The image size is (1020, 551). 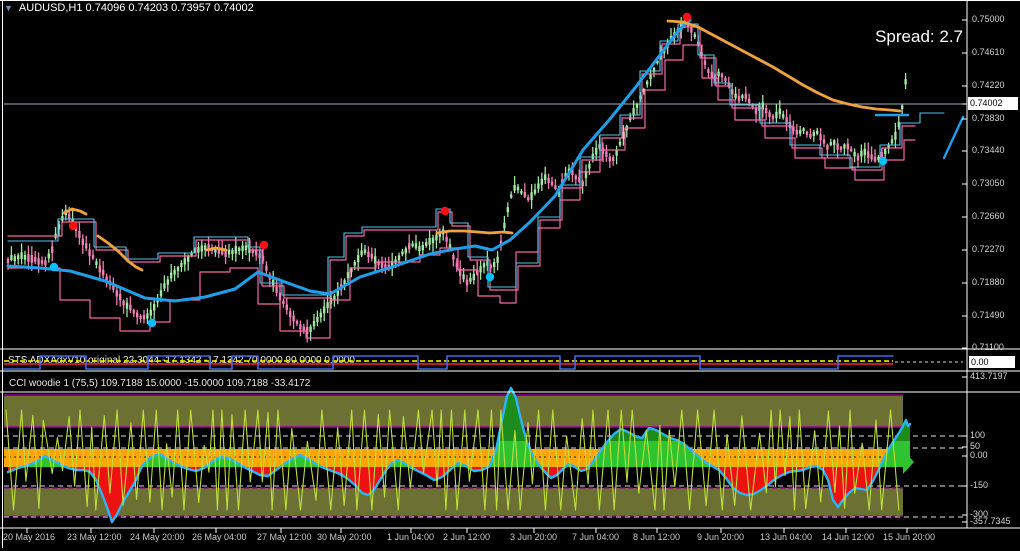 What do you see at coordinates (219, 537) in the screenshot?
I see `time-axis-label: 26 May 04:00` at bounding box center [219, 537].